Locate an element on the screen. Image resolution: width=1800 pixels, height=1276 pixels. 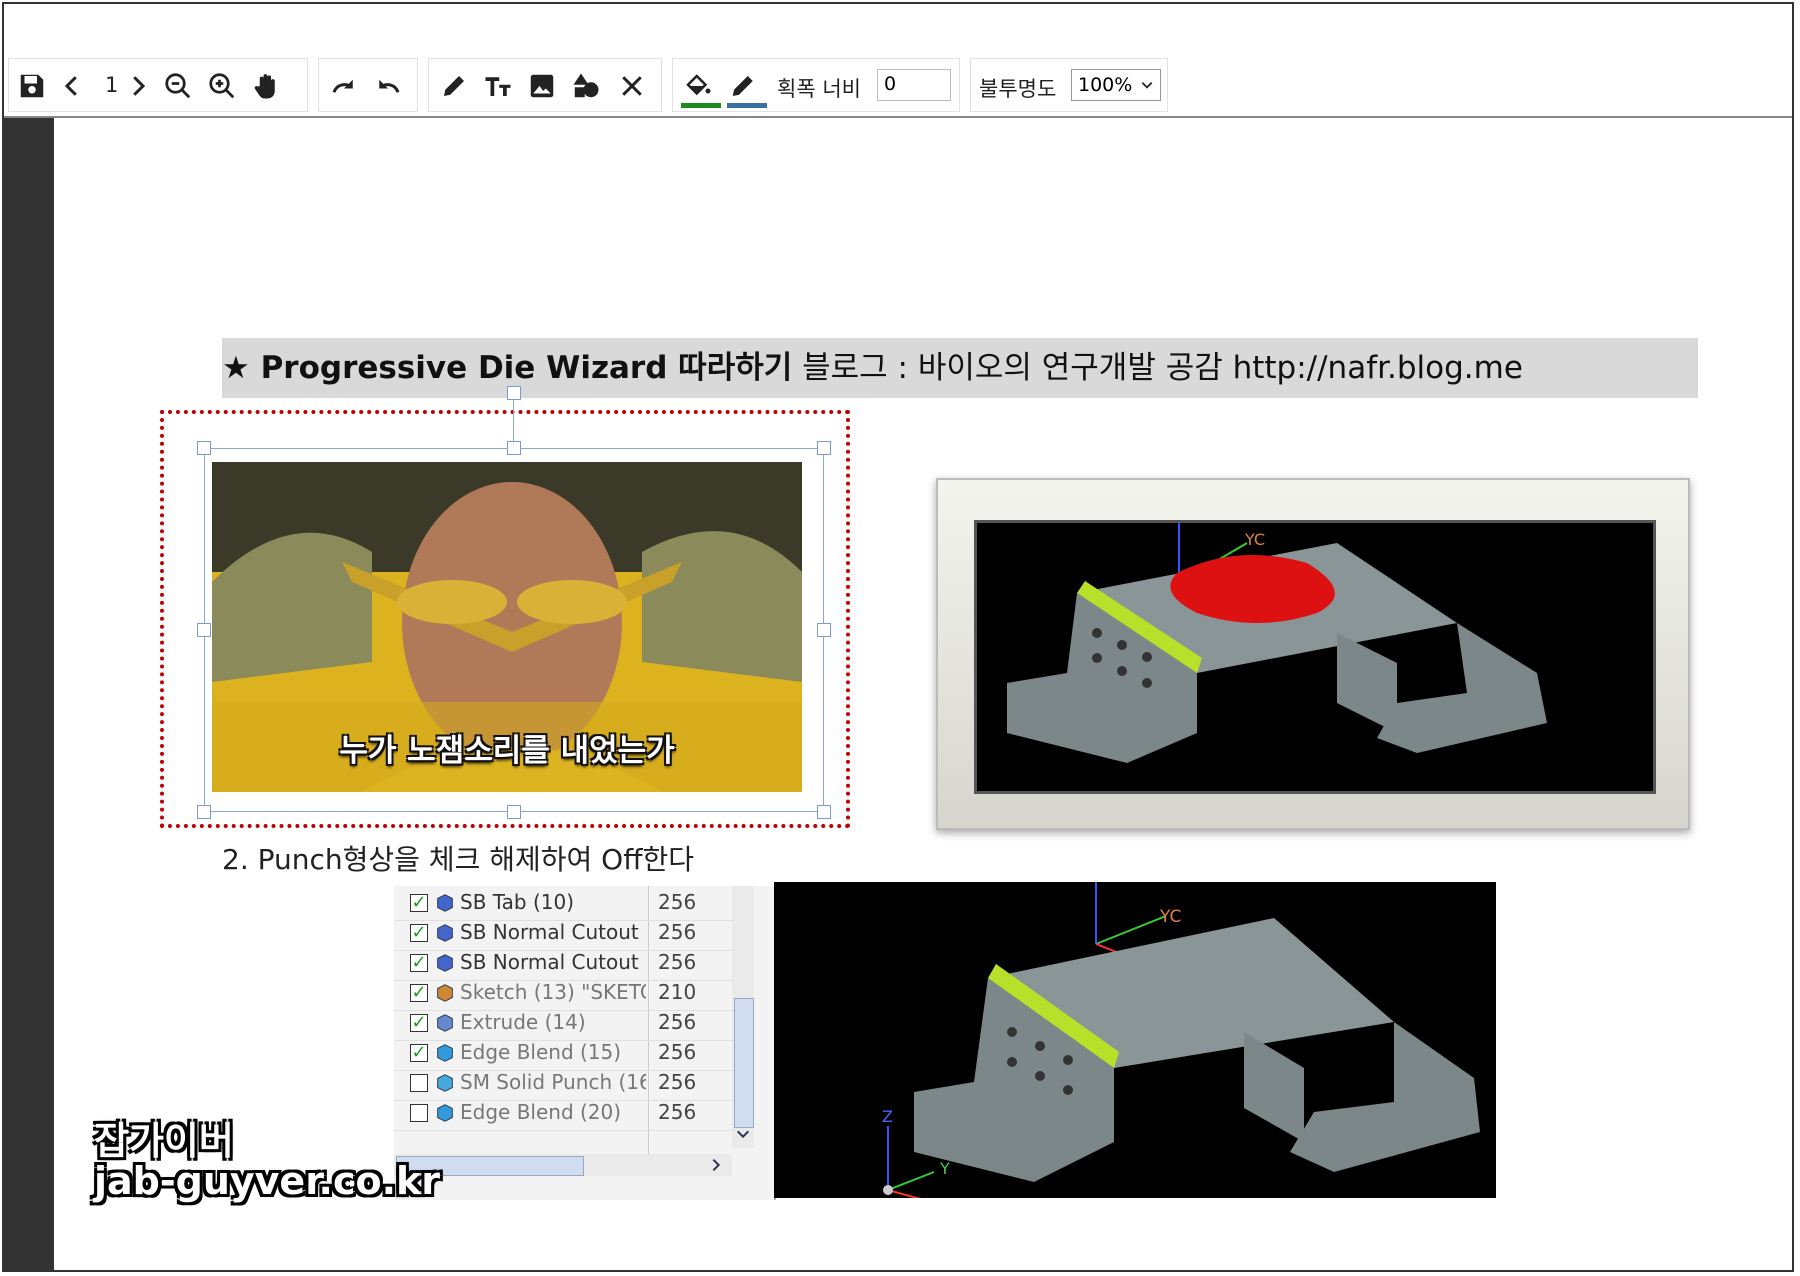
next-page-button is located at coordinates (138, 86).